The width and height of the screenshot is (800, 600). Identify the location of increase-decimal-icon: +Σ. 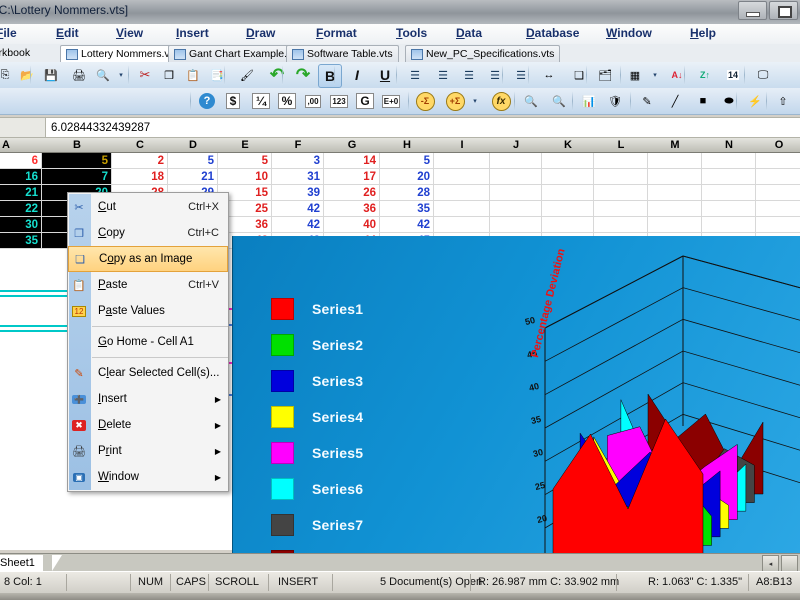
(455, 101).